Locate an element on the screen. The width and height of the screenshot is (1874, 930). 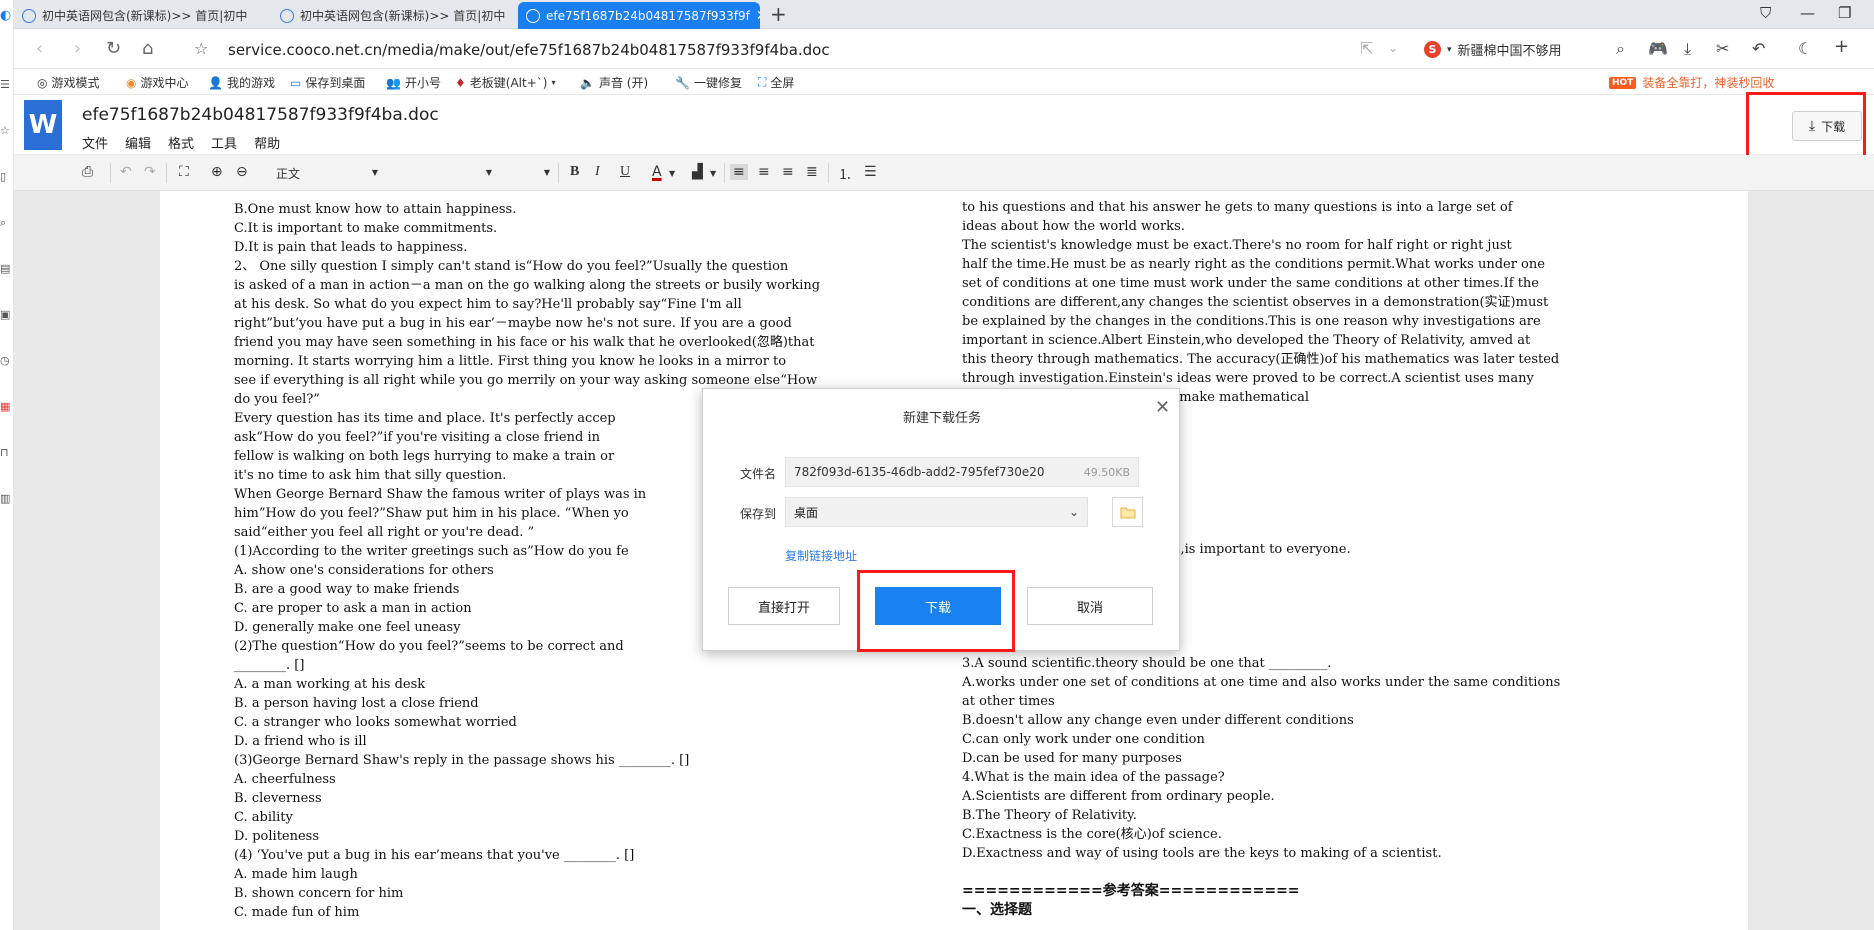
align-left-icon: ≡ is located at coordinates (739, 172).